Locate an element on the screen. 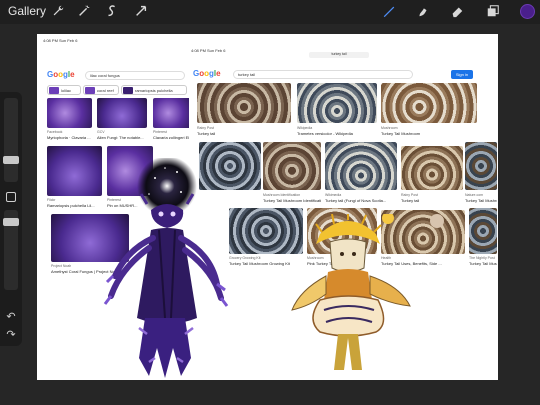 The height and width of the screenshot is (405, 540). result-source: Wikipedia is located at coordinates (305, 128).